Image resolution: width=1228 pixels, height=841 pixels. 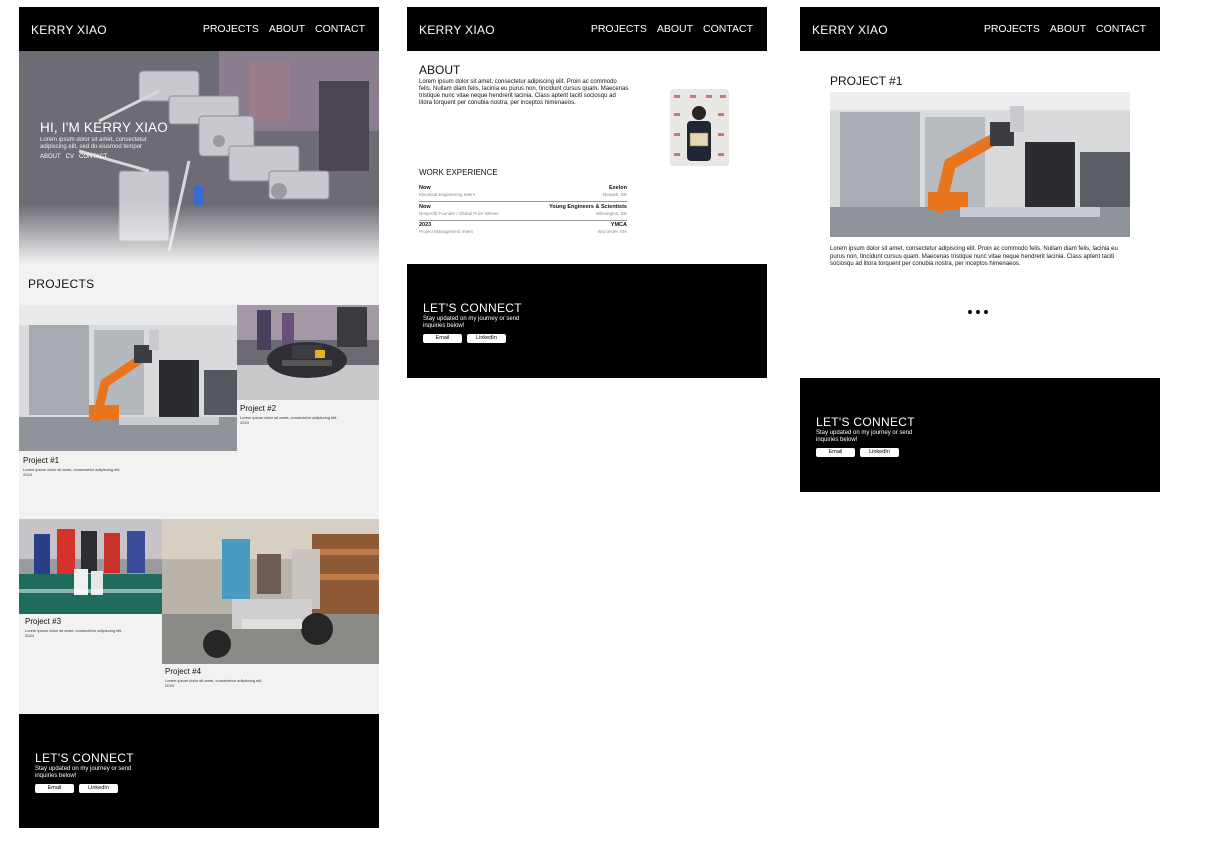 I want to click on hero-link-about: ABOUT, so click(x=50, y=157).